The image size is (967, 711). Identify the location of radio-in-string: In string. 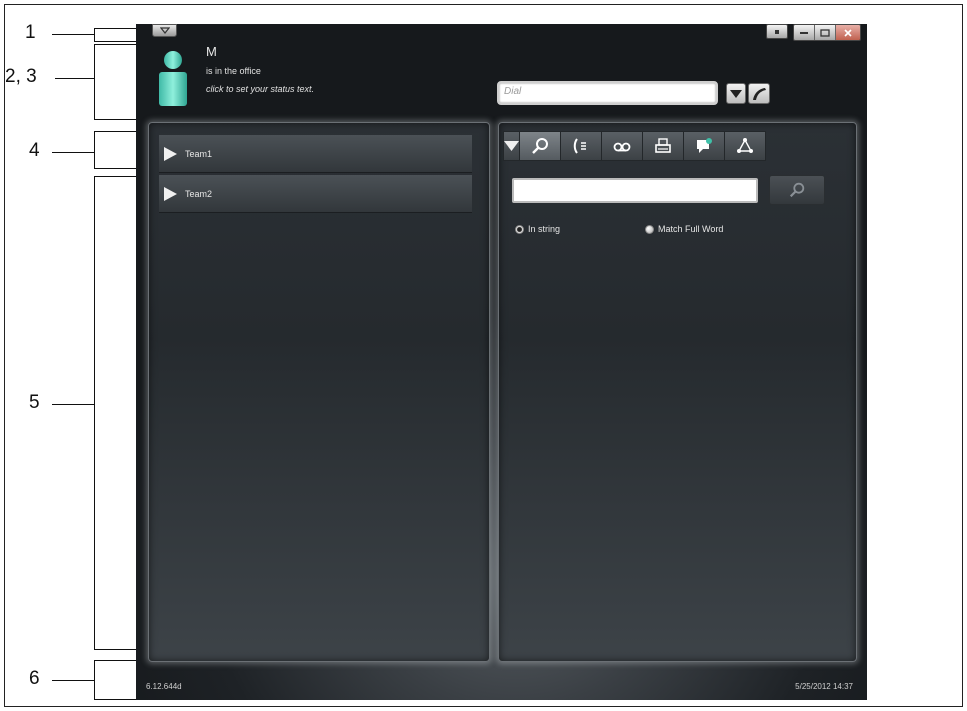
(537, 229).